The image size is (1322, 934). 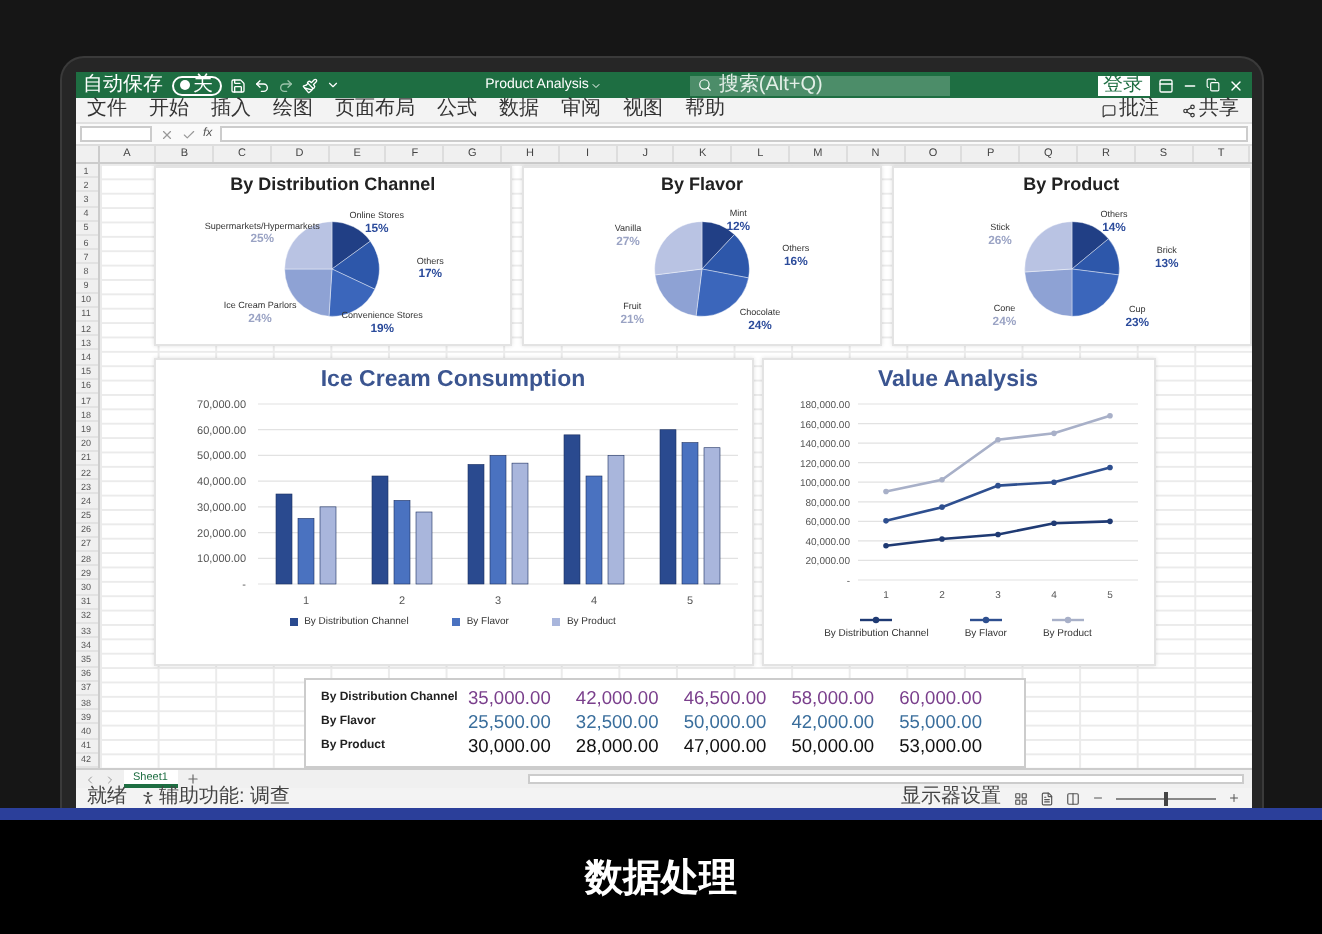 I want to click on ribbon-tab: 审阅, so click(x=581, y=110).